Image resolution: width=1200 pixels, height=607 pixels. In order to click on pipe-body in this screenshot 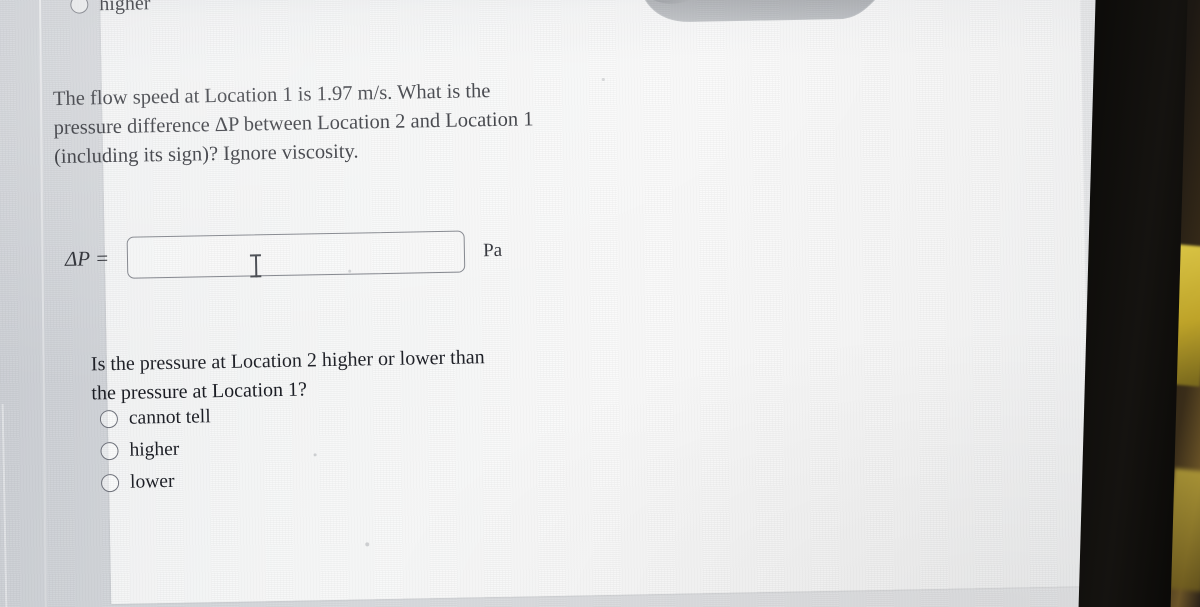, I will do `click(813, 11)`.